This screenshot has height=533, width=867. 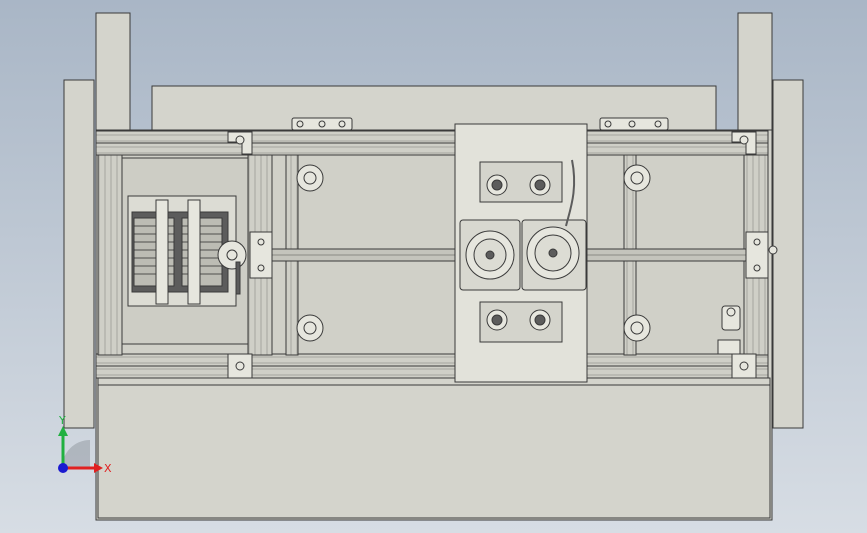 I want to click on left-side-plate, so click(x=79, y=254).